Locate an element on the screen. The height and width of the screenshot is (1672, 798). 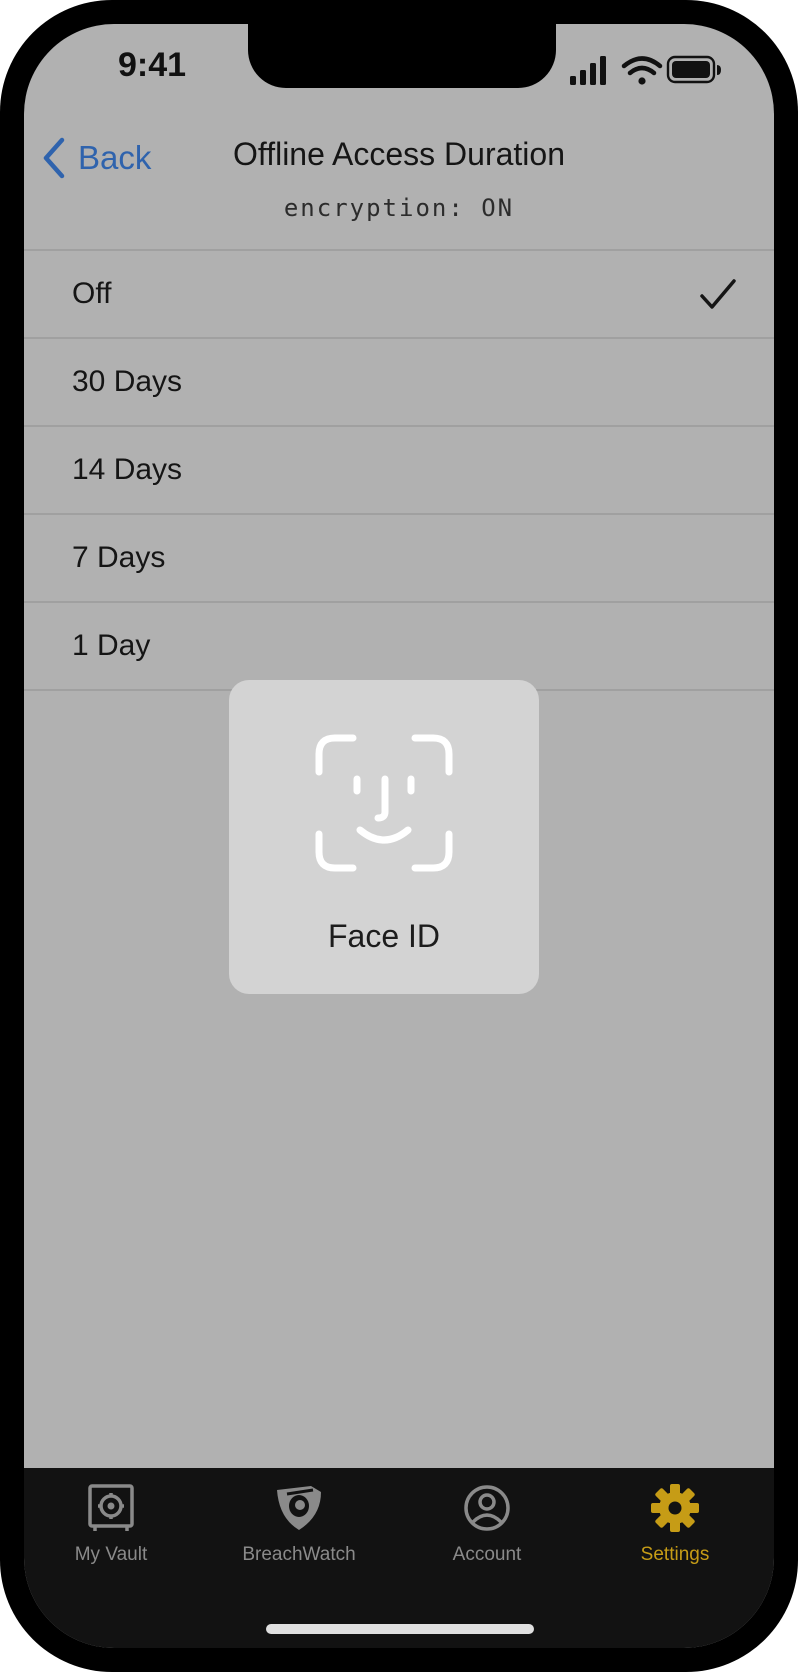
option-1-day: 1 Day is located at coordinates (399, 647).